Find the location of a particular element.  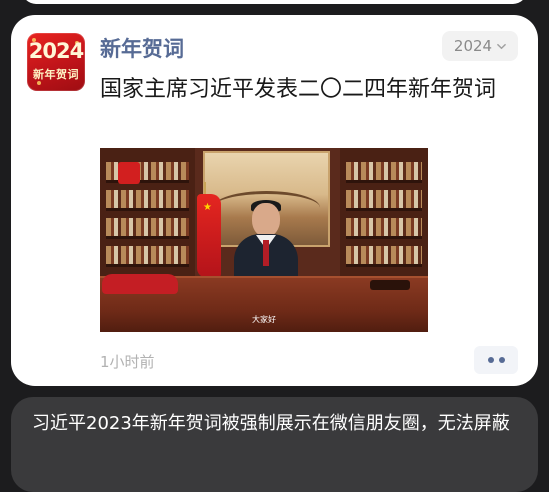

app-icon-subtitle: 新年贺词 is located at coordinates (56, 74).